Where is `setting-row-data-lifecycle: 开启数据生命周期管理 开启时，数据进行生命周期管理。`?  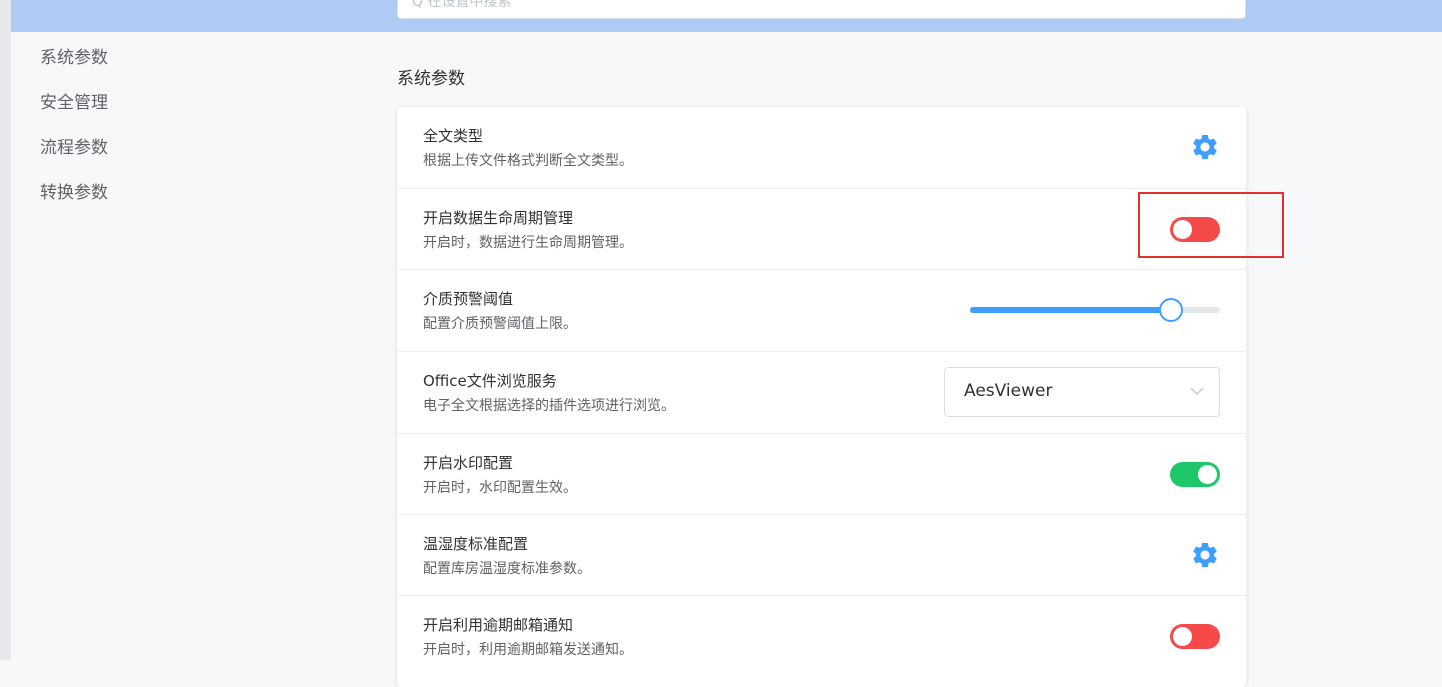 setting-row-data-lifecycle: 开启数据生命周期管理 开启时，数据进行生命周期管理。 is located at coordinates (821, 229).